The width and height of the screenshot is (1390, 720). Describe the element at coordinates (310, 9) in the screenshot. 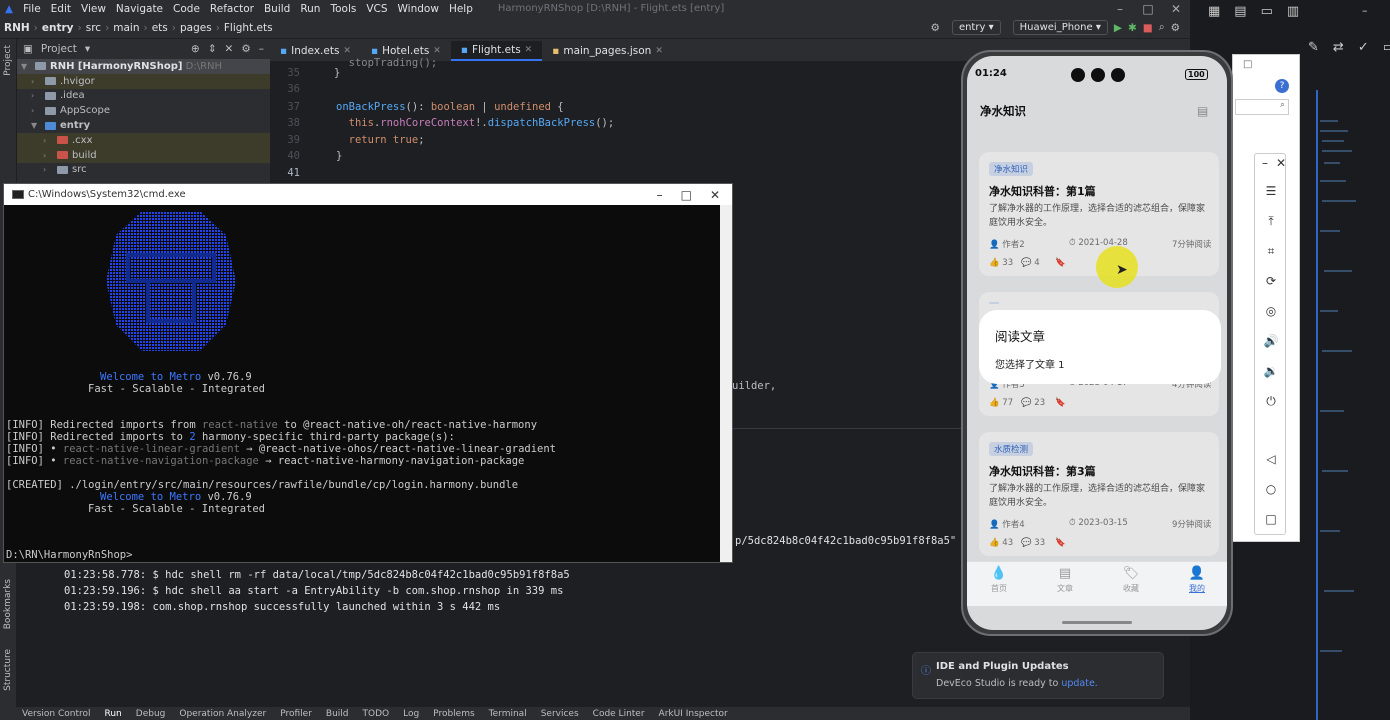

I see `menu-run: Run` at that location.